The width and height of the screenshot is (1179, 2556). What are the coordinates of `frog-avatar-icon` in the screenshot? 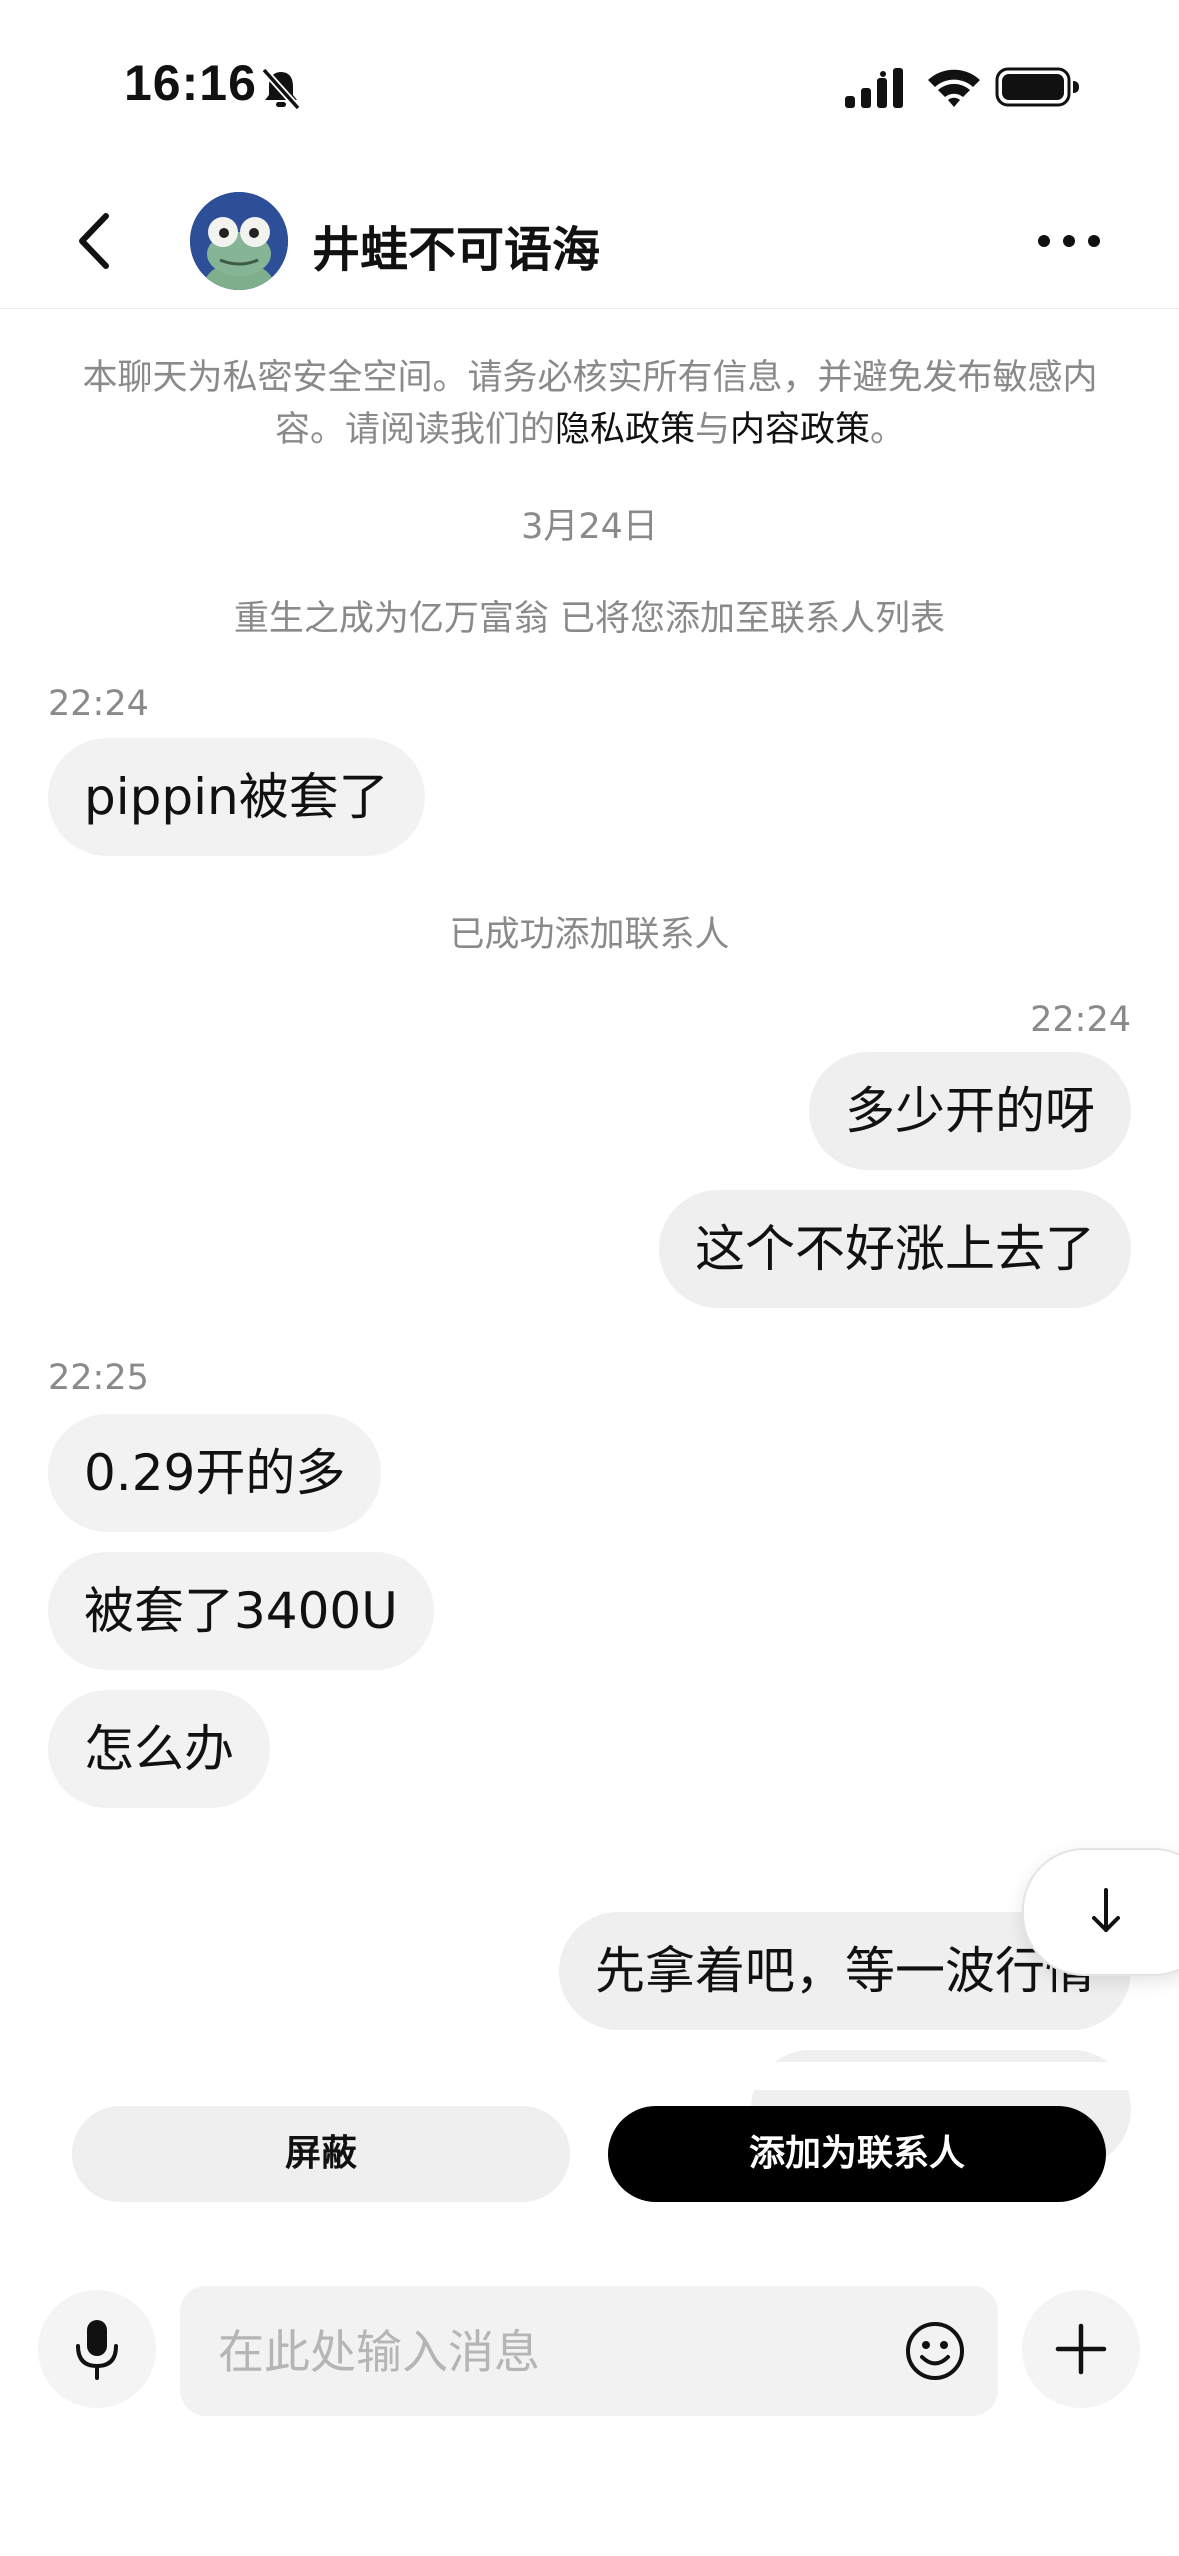 It's located at (239, 241).